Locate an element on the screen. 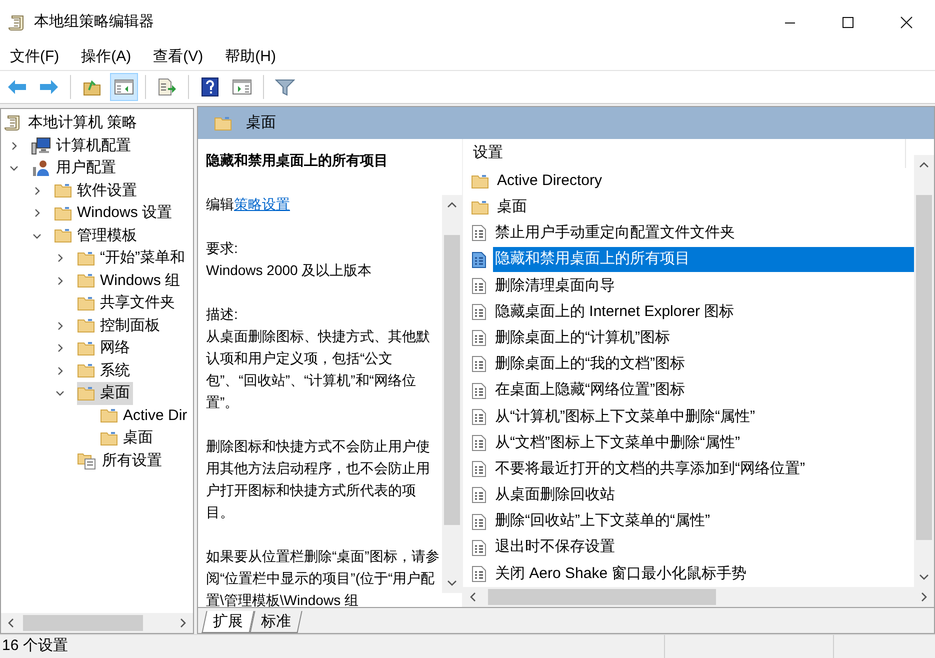 The width and height of the screenshot is (935, 658). tree-item: 共享文件夹 is located at coordinates (127, 303).